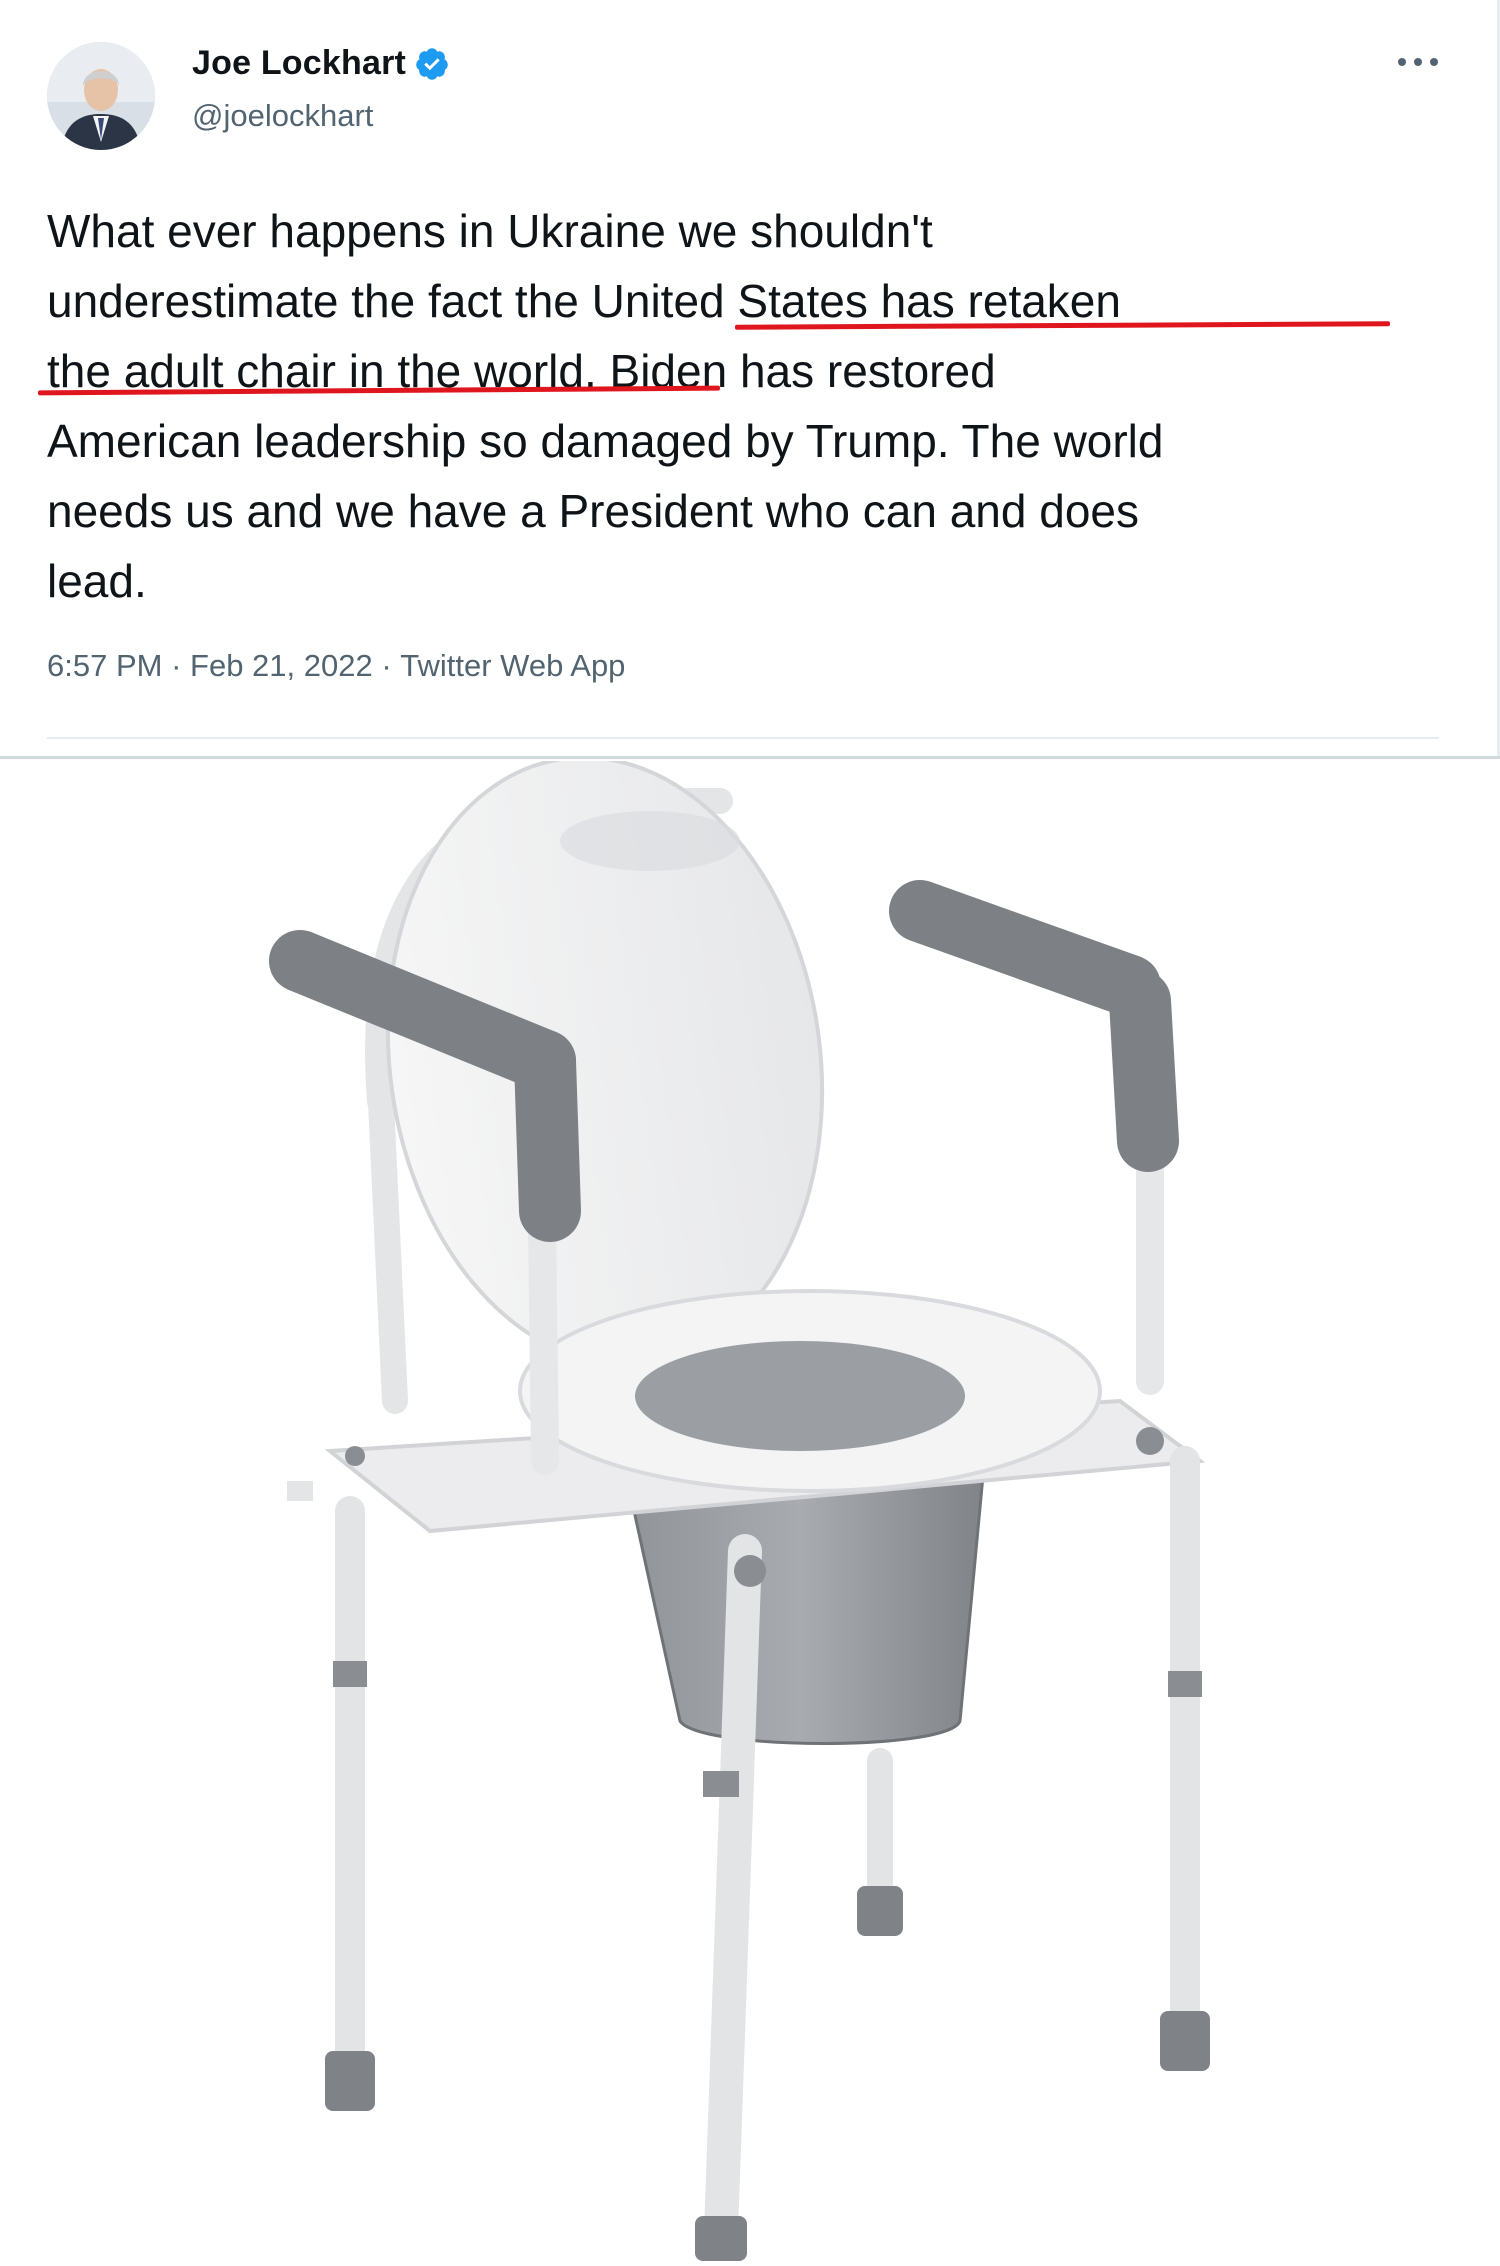 The height and width of the screenshot is (2266, 1500). I want to click on author-name-row: Joe Lockhart, so click(321, 63).